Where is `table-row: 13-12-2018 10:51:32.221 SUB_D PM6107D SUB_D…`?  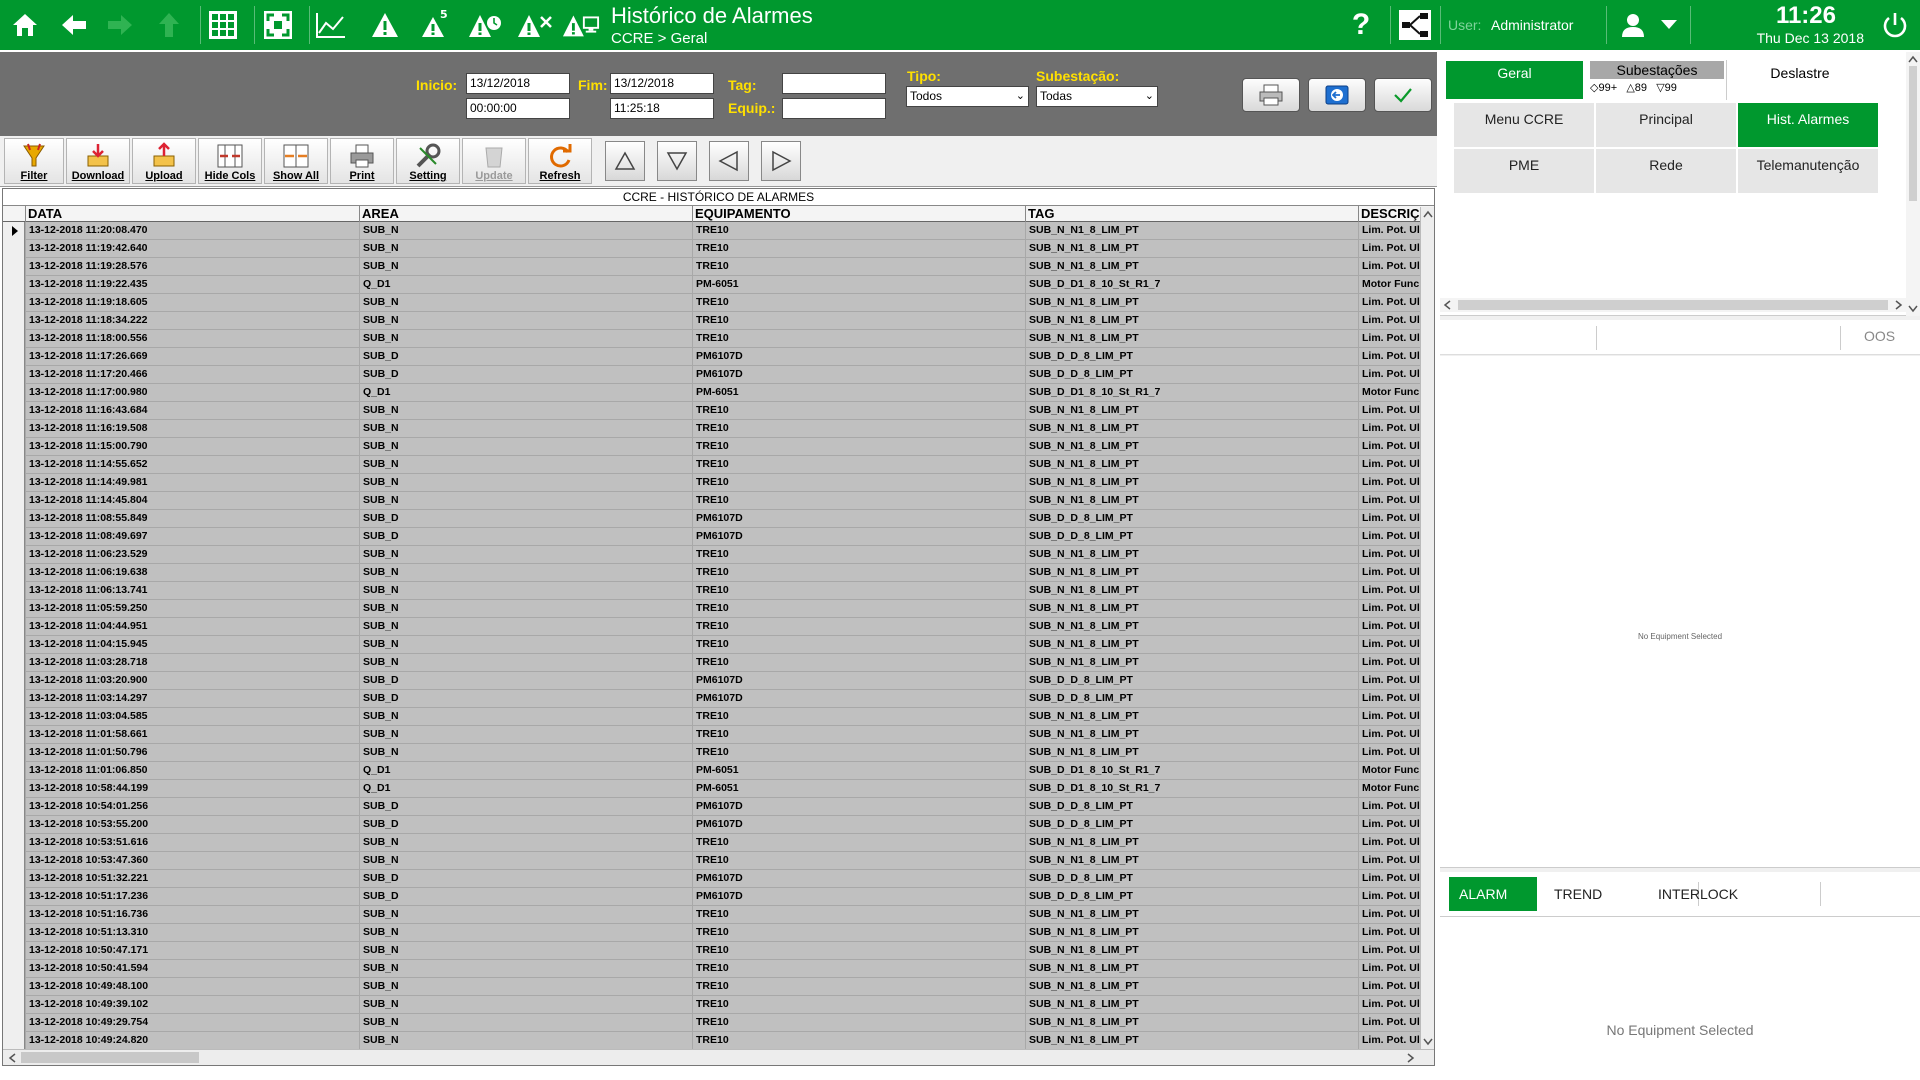 table-row: 13-12-2018 10:51:32.221 SUB_D PM6107D SUB_D… is located at coordinates (718, 879).